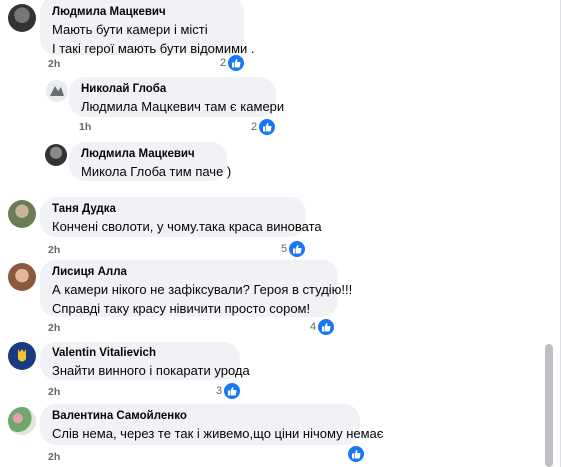 The width and height of the screenshot is (561, 467). I want to click on reaction-number: 3, so click(219, 391).